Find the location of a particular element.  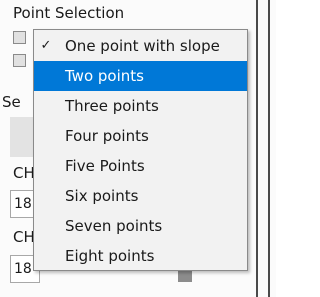

panel-right-border-outer is located at coordinates (269, 148).